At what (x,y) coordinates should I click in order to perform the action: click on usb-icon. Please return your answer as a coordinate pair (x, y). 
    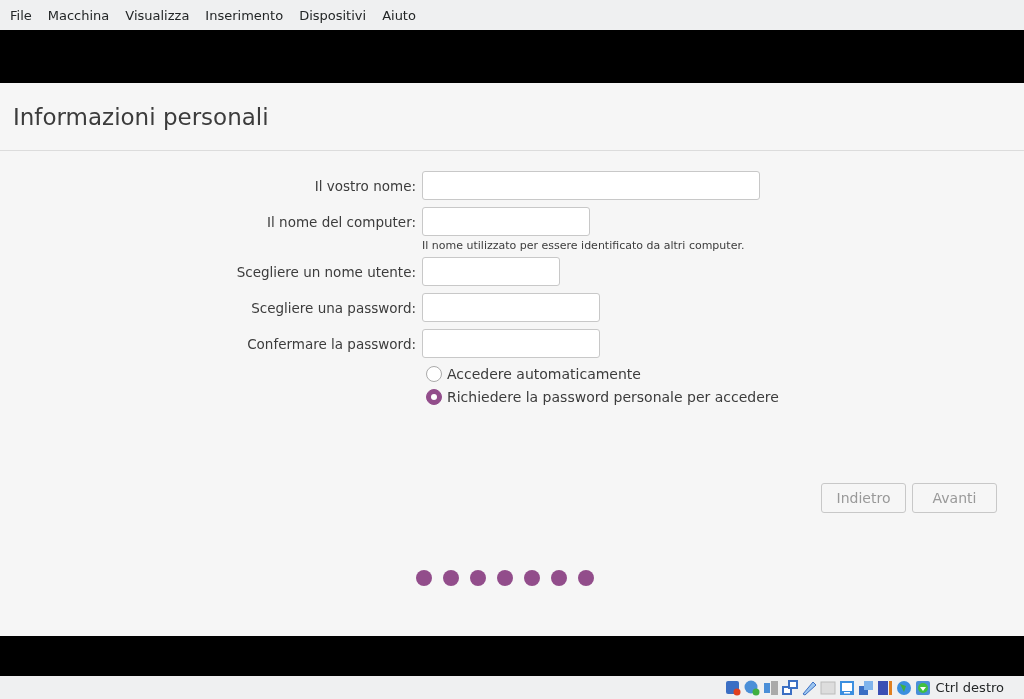
    Looking at the image, I should click on (808, 687).